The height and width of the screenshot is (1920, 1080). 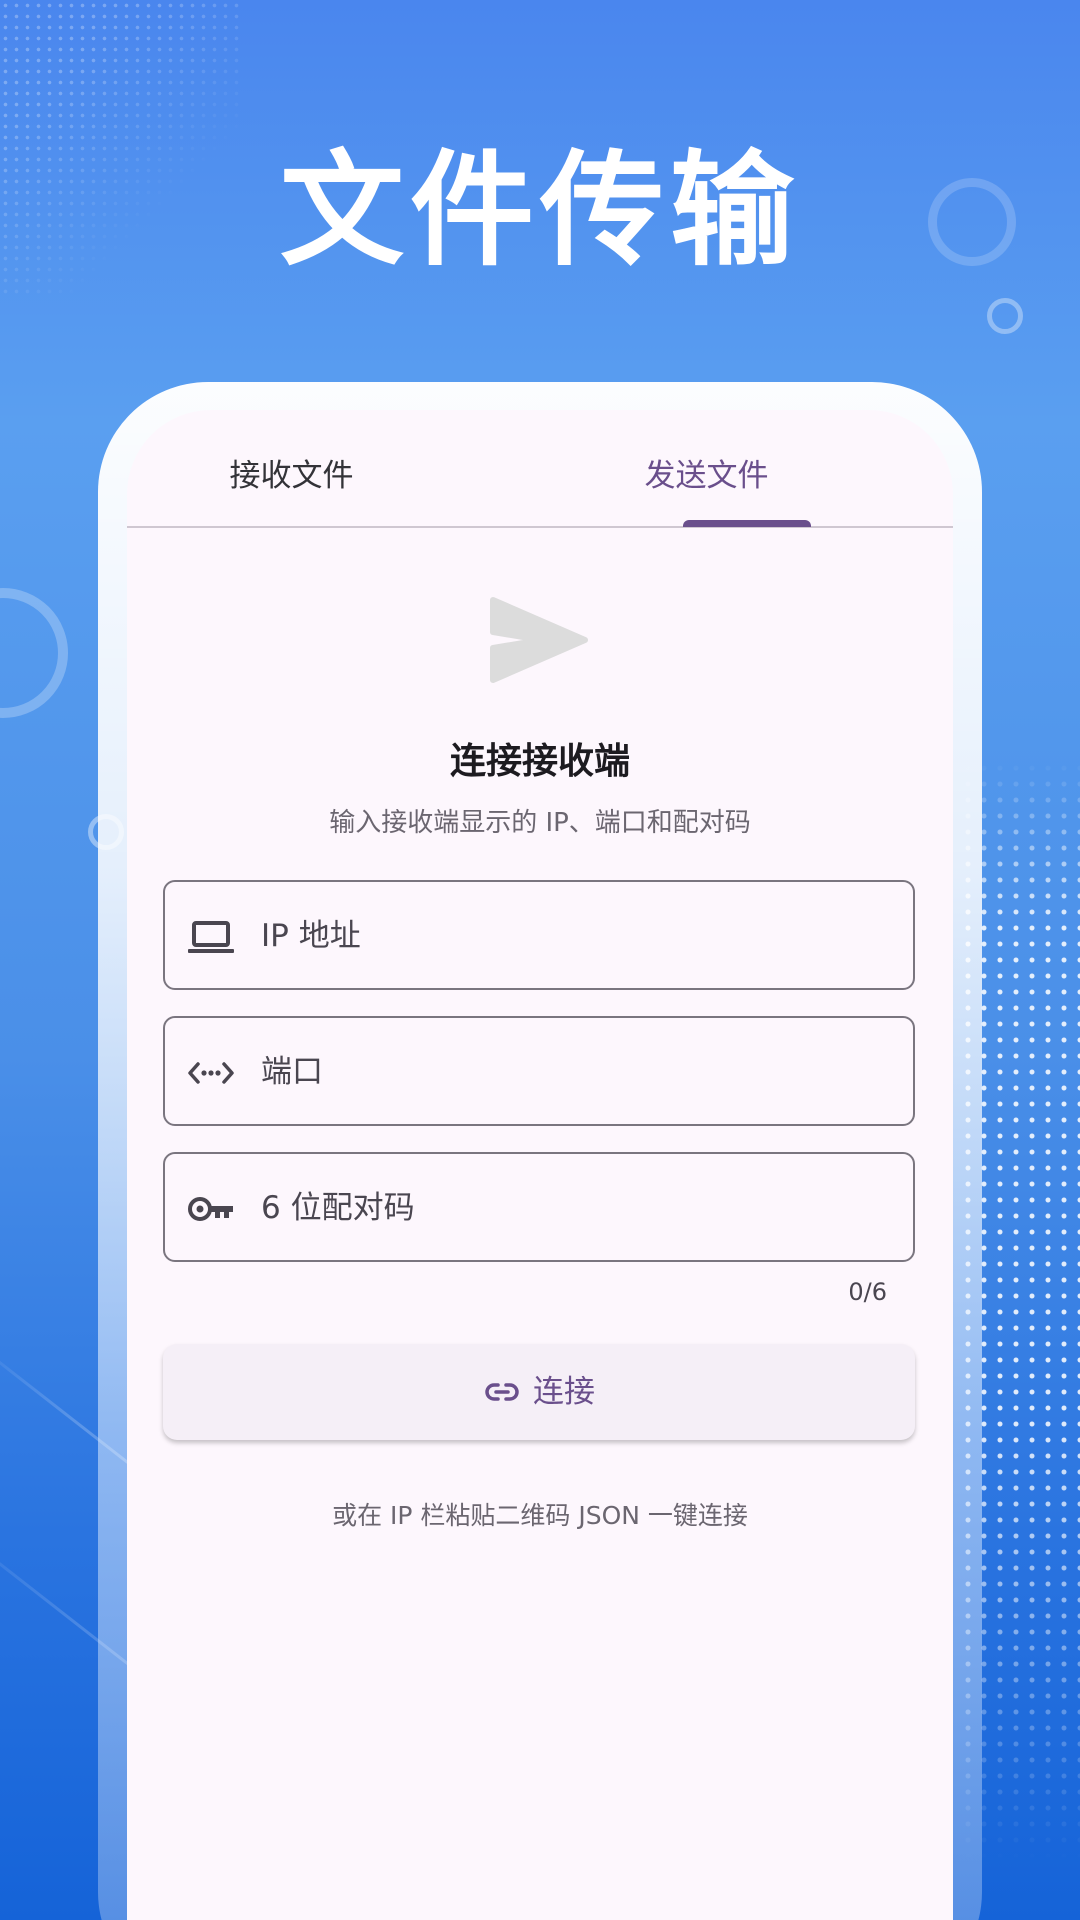 I want to click on port-field: 端口, so click(x=539, y=1071).